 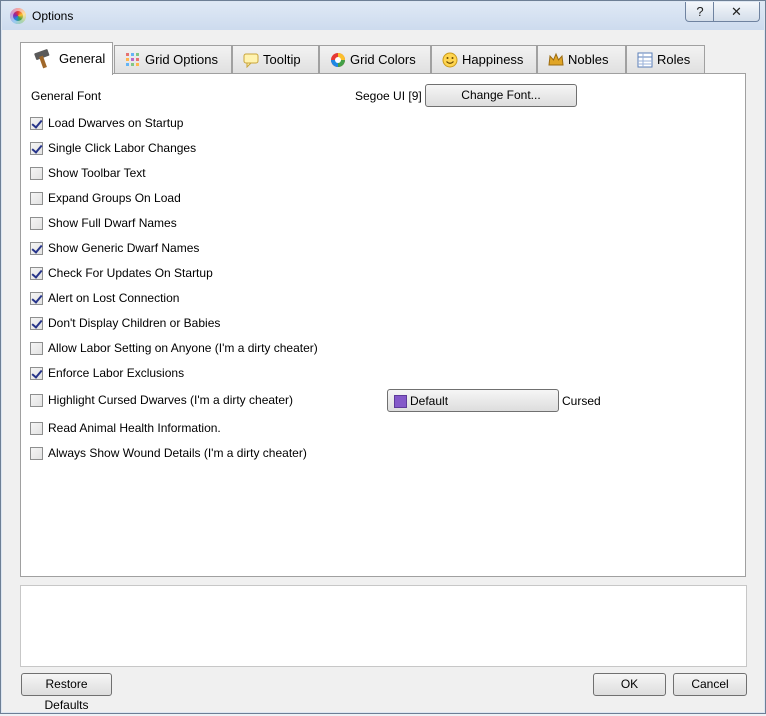 I want to click on tab-grid-options: Grid Options, so click(x=173, y=59).